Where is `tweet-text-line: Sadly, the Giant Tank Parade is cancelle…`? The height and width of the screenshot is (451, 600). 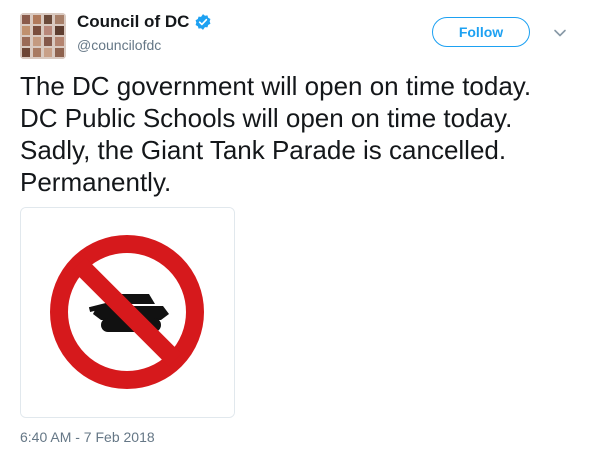 tweet-text-line: Sadly, the Giant Tank Parade is cancelle… is located at coordinates (263, 150).